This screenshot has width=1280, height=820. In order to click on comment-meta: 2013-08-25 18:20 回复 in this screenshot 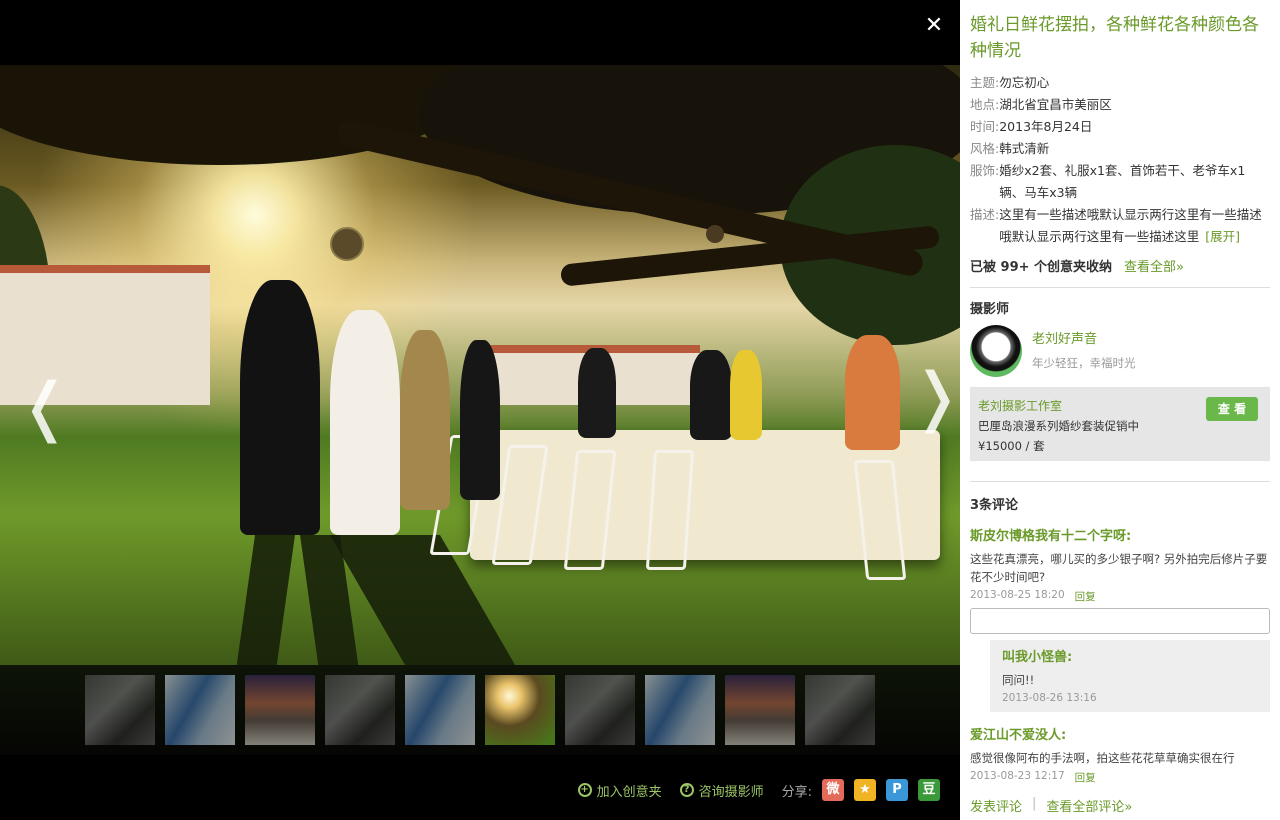, I will do `click(1120, 596)`.